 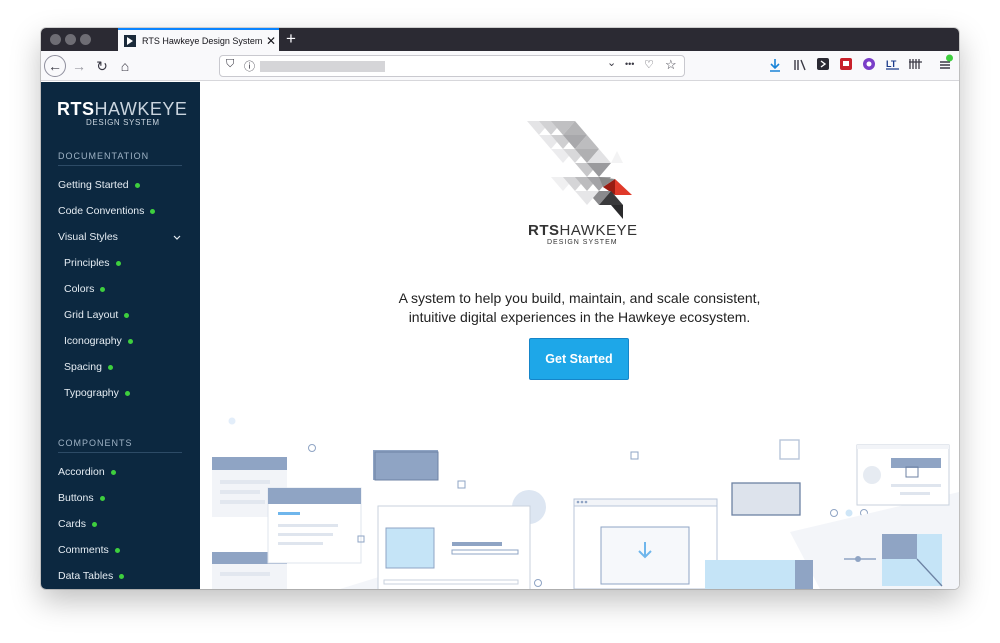 I want to click on page-actions-icon: •••, so click(x=629, y=64).